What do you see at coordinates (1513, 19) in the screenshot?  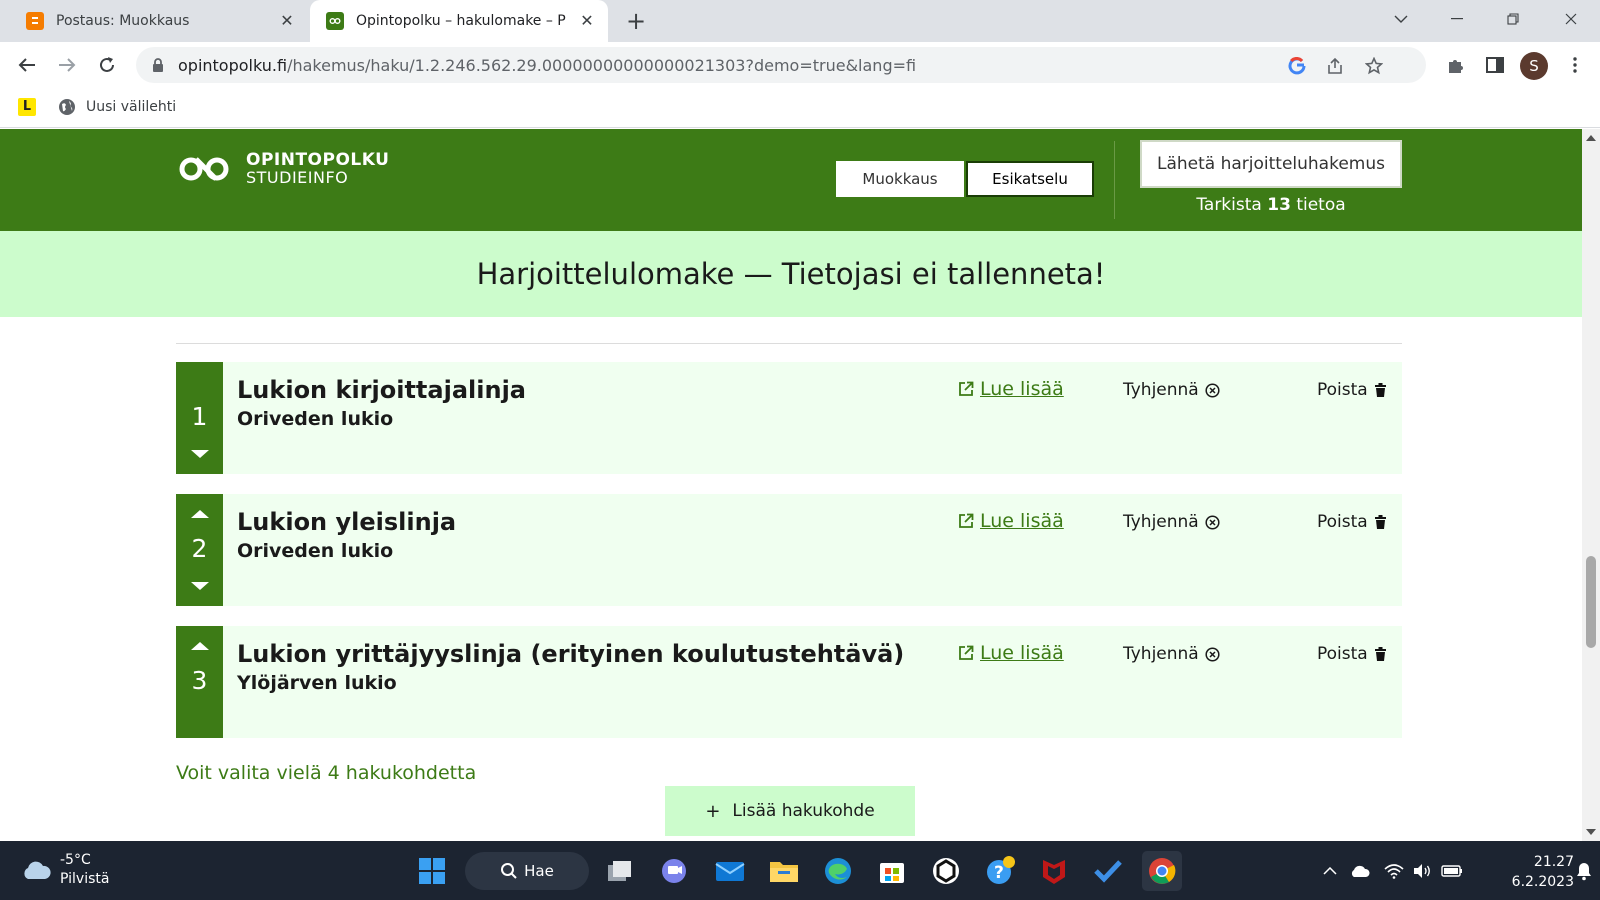 I see `restore-icon` at bounding box center [1513, 19].